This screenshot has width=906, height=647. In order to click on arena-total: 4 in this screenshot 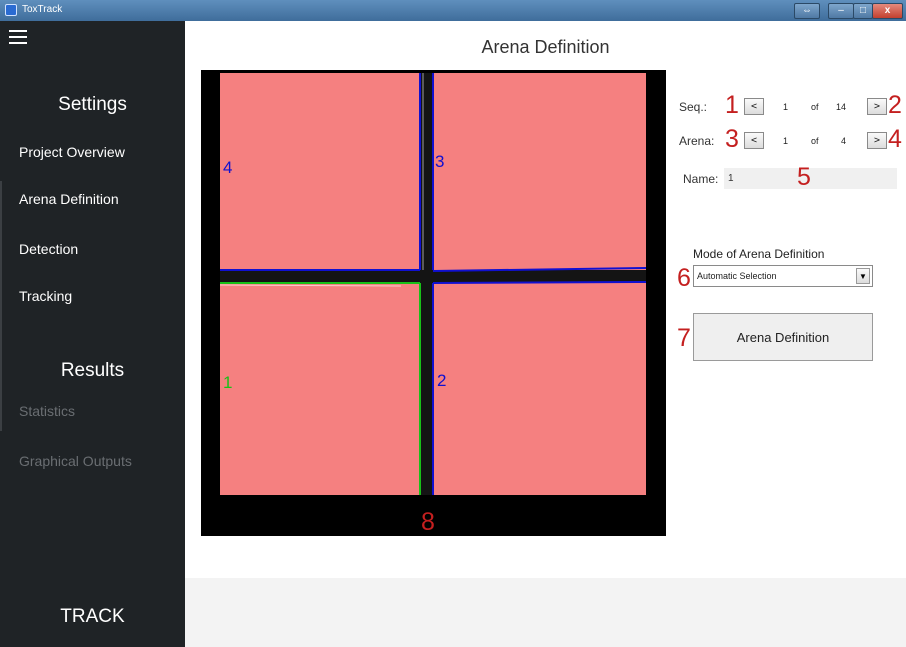, I will do `click(844, 141)`.